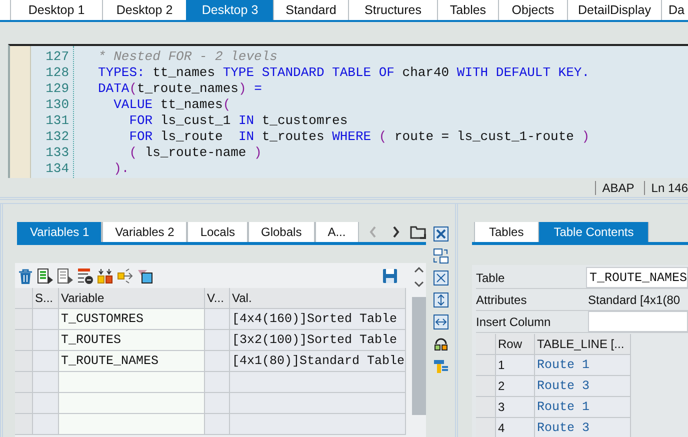 Image resolution: width=688 pixels, height=437 pixels. What do you see at coordinates (637, 277) in the screenshot?
I see `input-field: T_ROUTE_NAMES` at bounding box center [637, 277].